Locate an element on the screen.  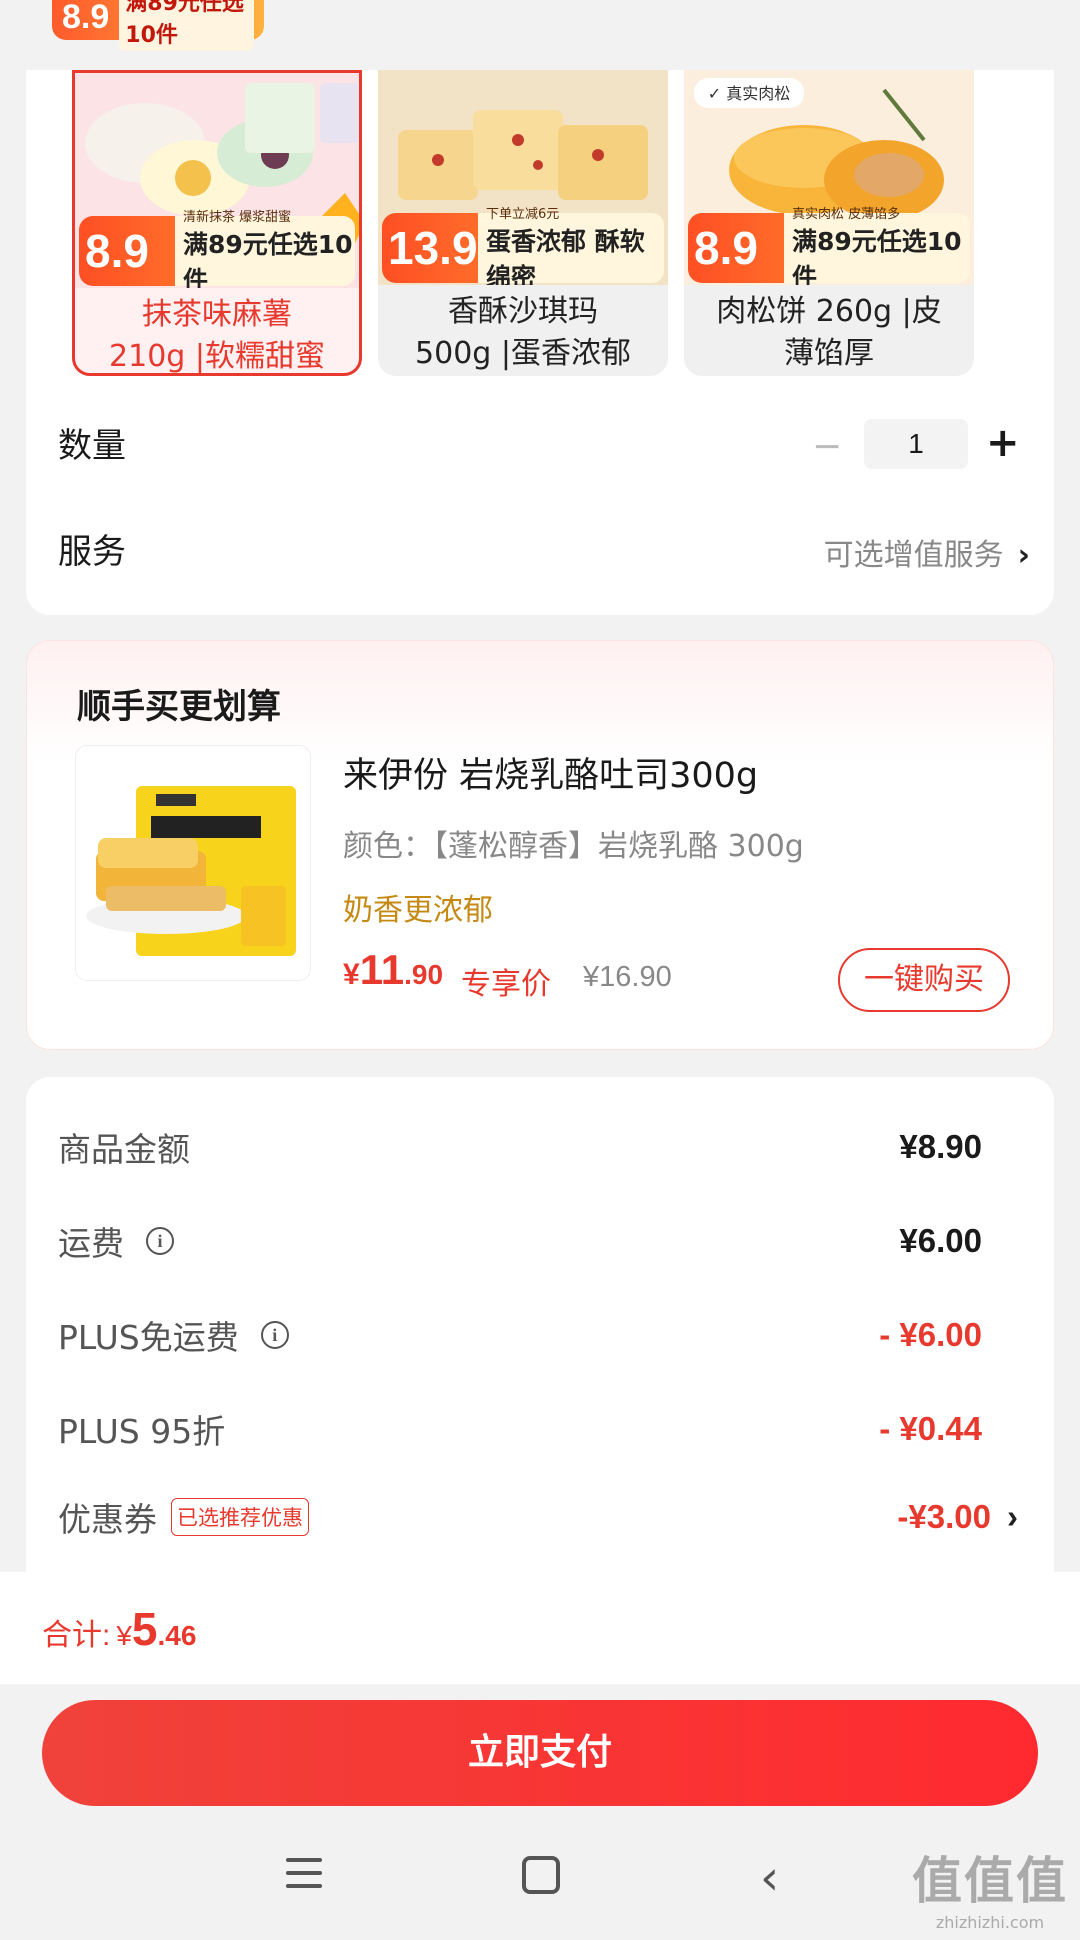
promo-banner: 13.9 下单立减6元 蛋香浓郁 酥软绵密 is located at coordinates (523, 246).